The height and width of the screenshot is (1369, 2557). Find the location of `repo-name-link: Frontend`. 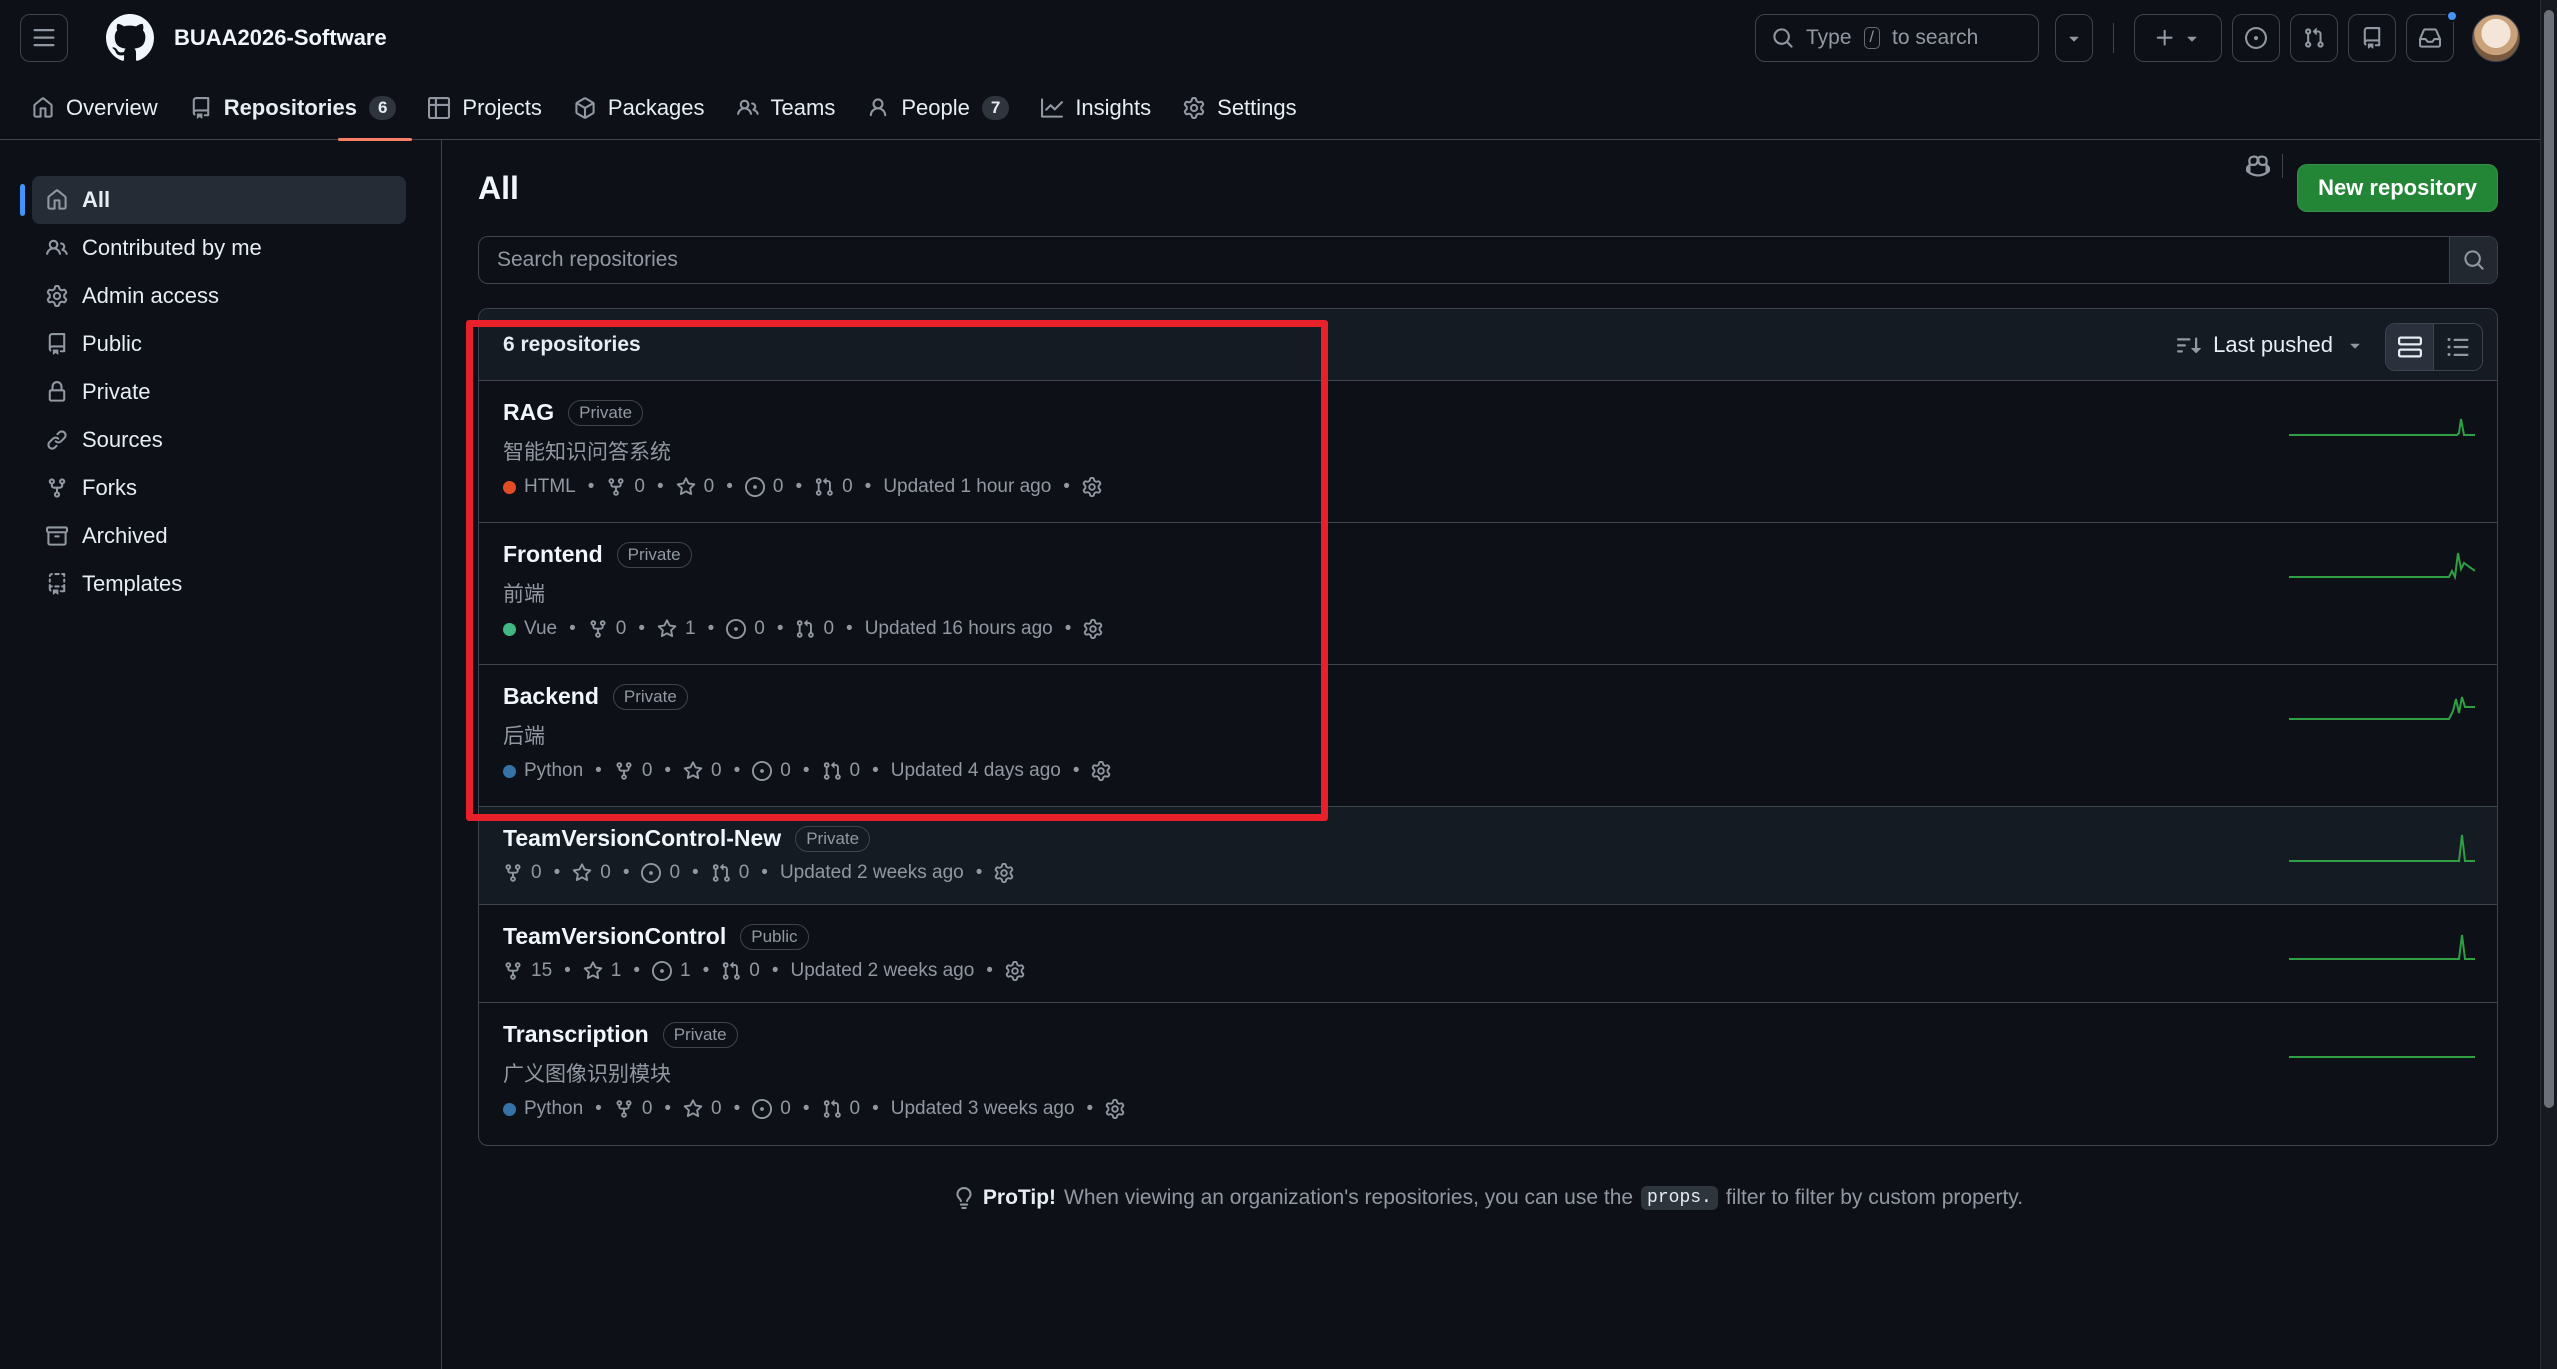

repo-name-link: Frontend is located at coordinates (553, 554).